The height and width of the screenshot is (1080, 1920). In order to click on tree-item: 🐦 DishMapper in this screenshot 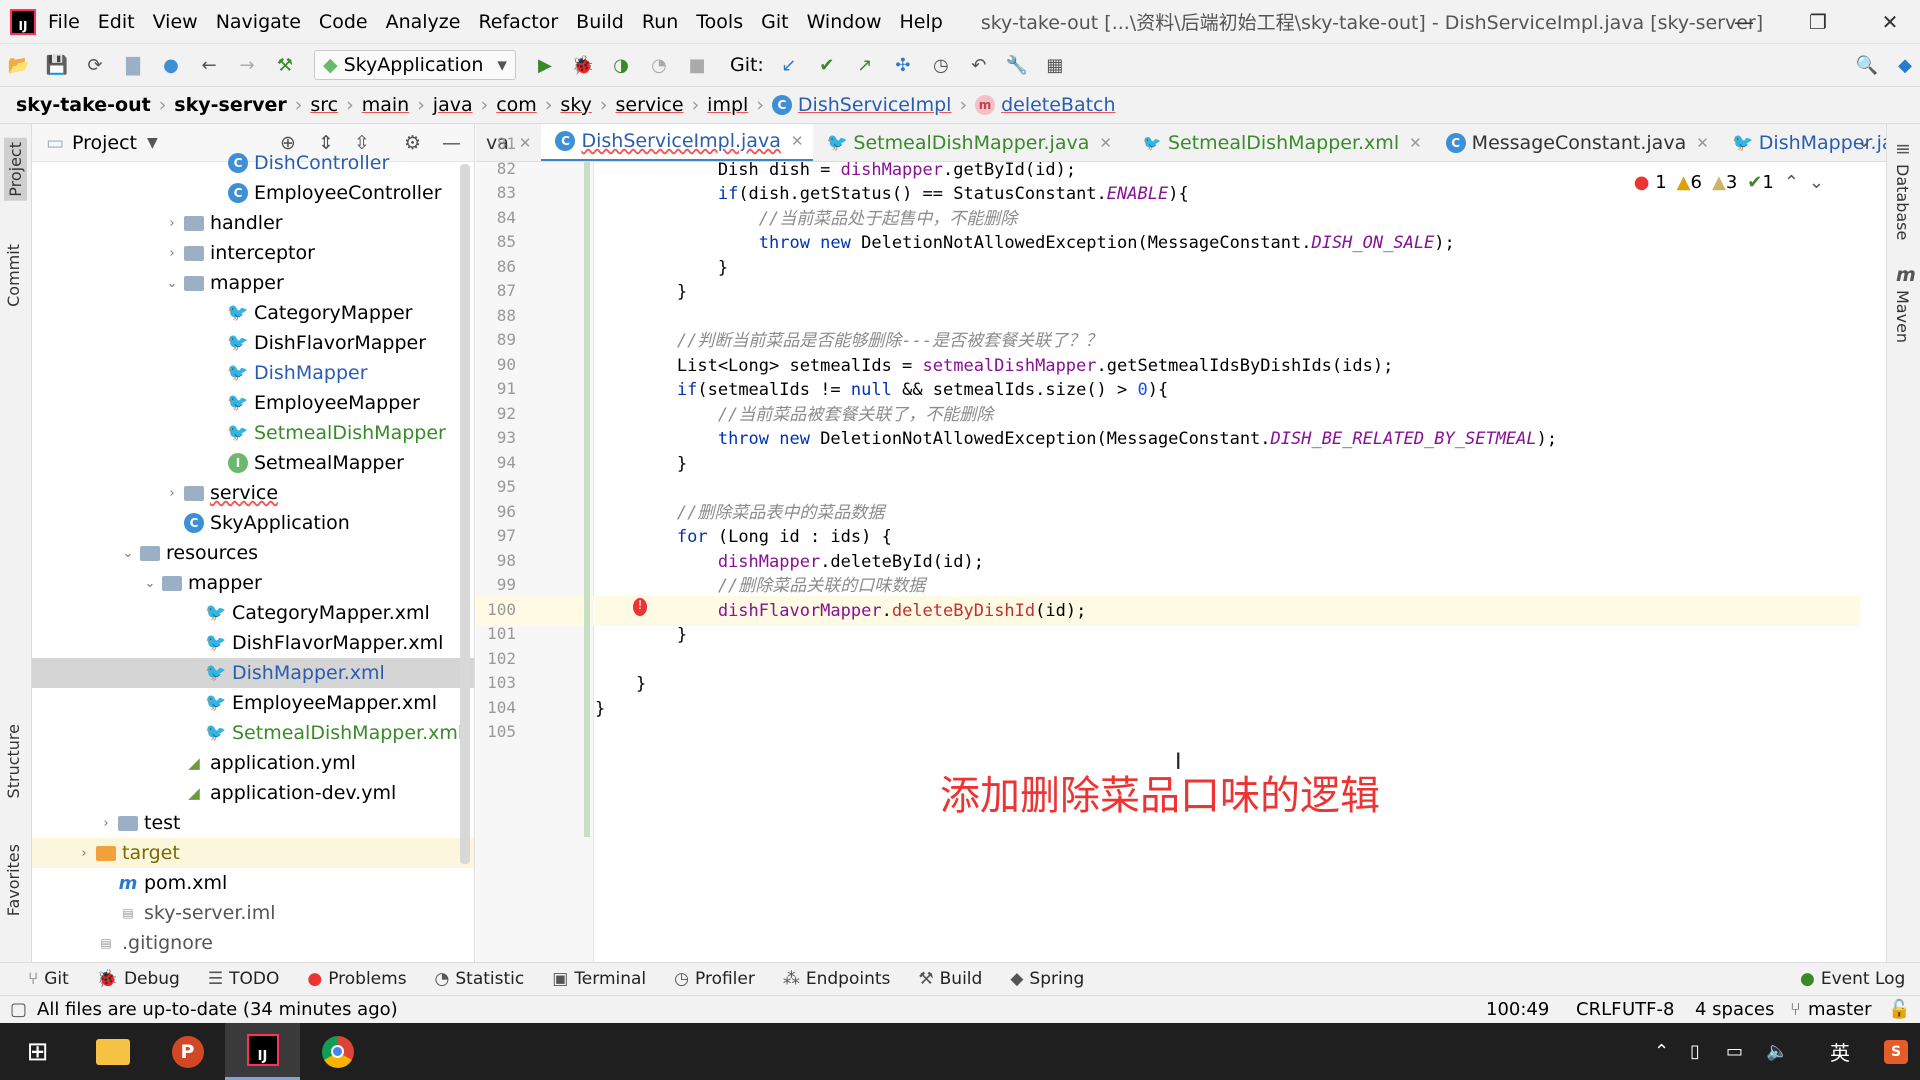, I will do `click(253, 373)`.